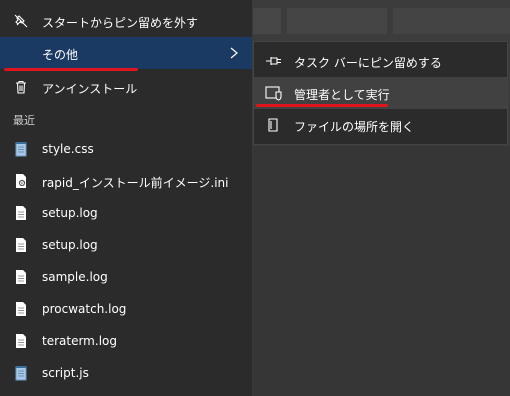 The image size is (510, 396). What do you see at coordinates (342, 95) in the screenshot?
I see `item-label: 管理者として実行` at bounding box center [342, 95].